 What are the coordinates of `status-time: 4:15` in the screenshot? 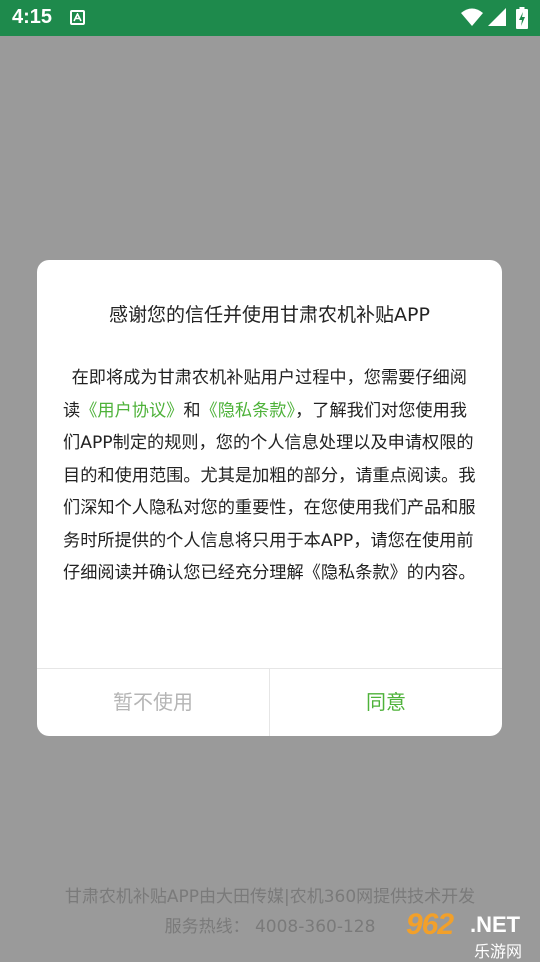 It's located at (32, 17).